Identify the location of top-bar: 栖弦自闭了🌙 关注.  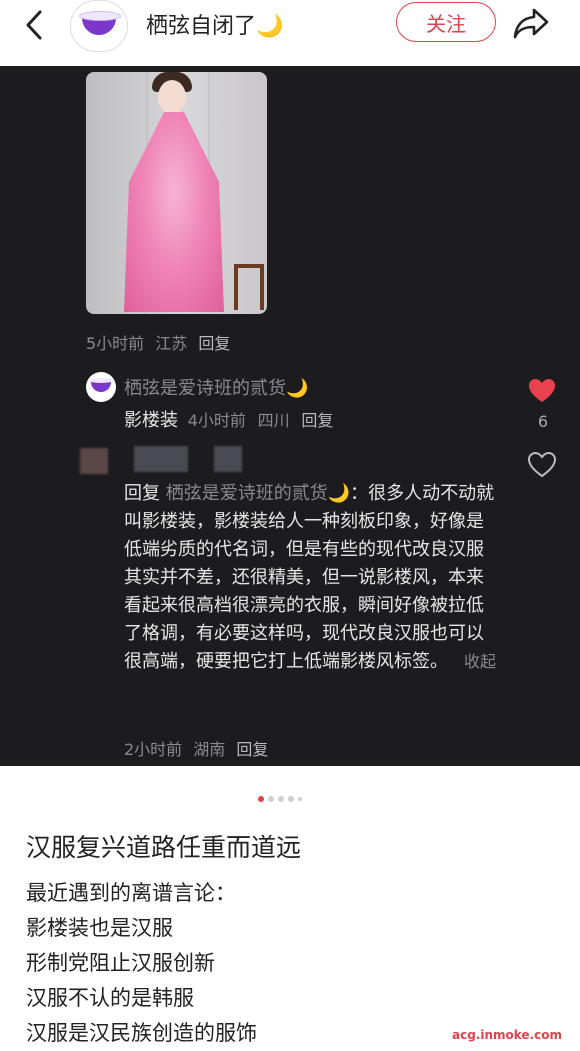
(290, 33).